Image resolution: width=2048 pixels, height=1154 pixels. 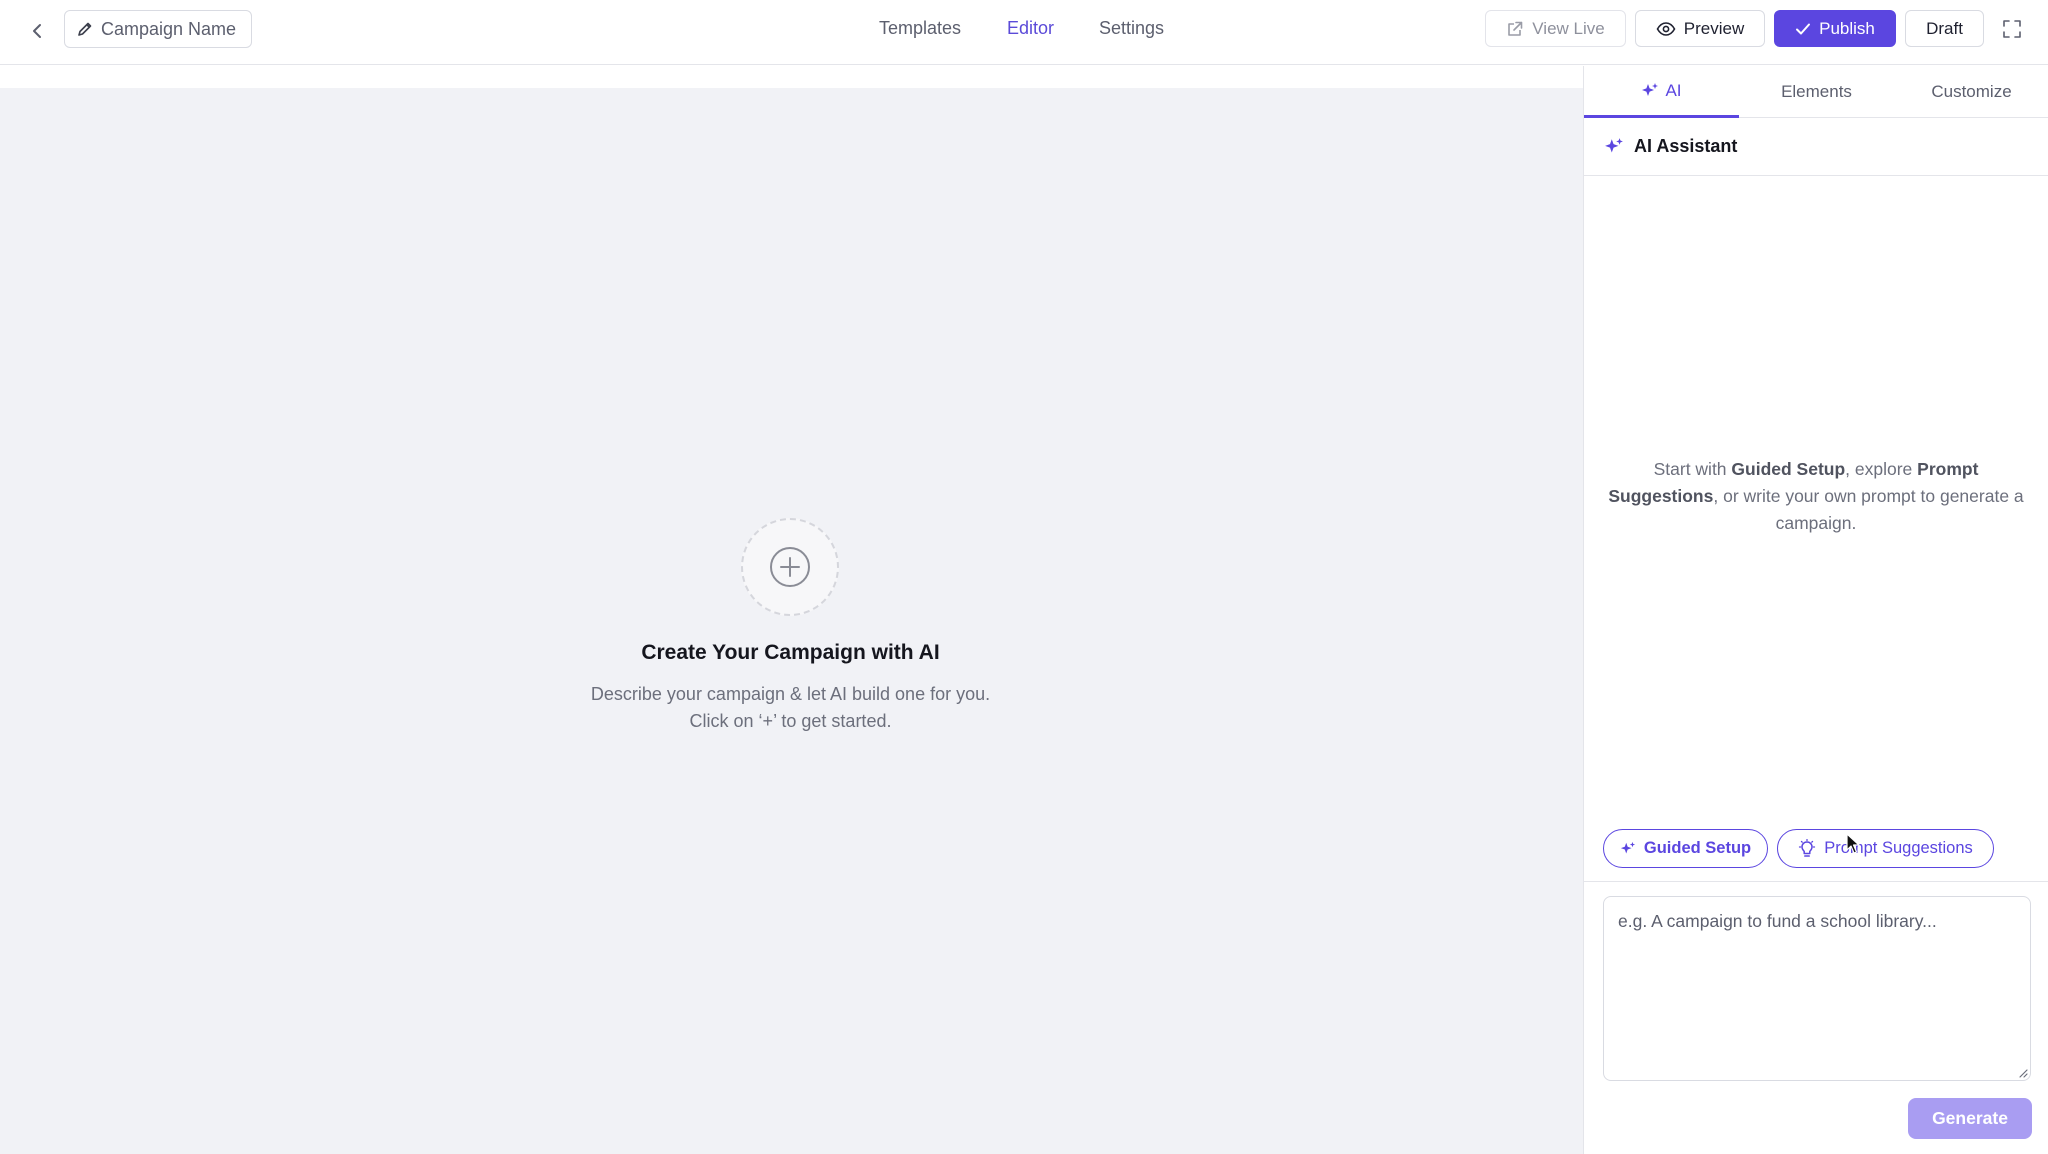 I want to click on publish-label: Publish, so click(x=1847, y=28).